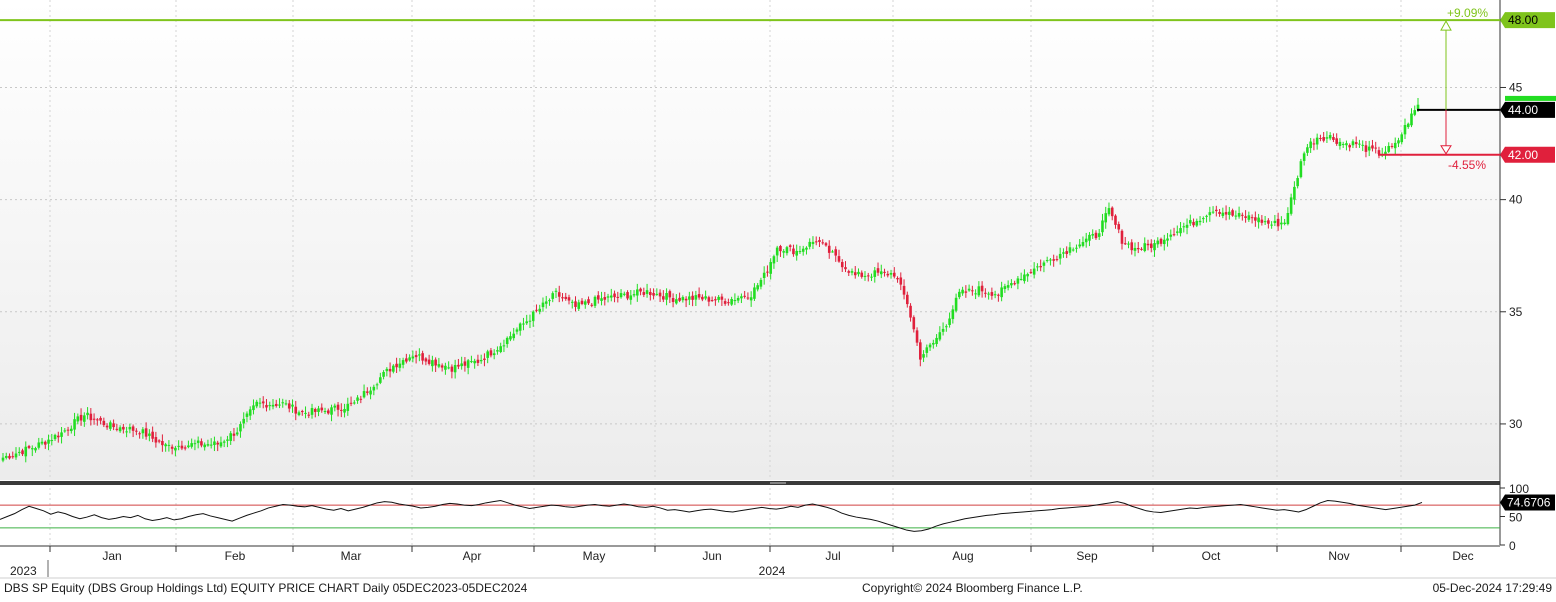 The height and width of the screenshot is (602, 1556). Describe the element at coordinates (1523, 110) in the screenshot. I see `svg-text: 44.00` at that location.